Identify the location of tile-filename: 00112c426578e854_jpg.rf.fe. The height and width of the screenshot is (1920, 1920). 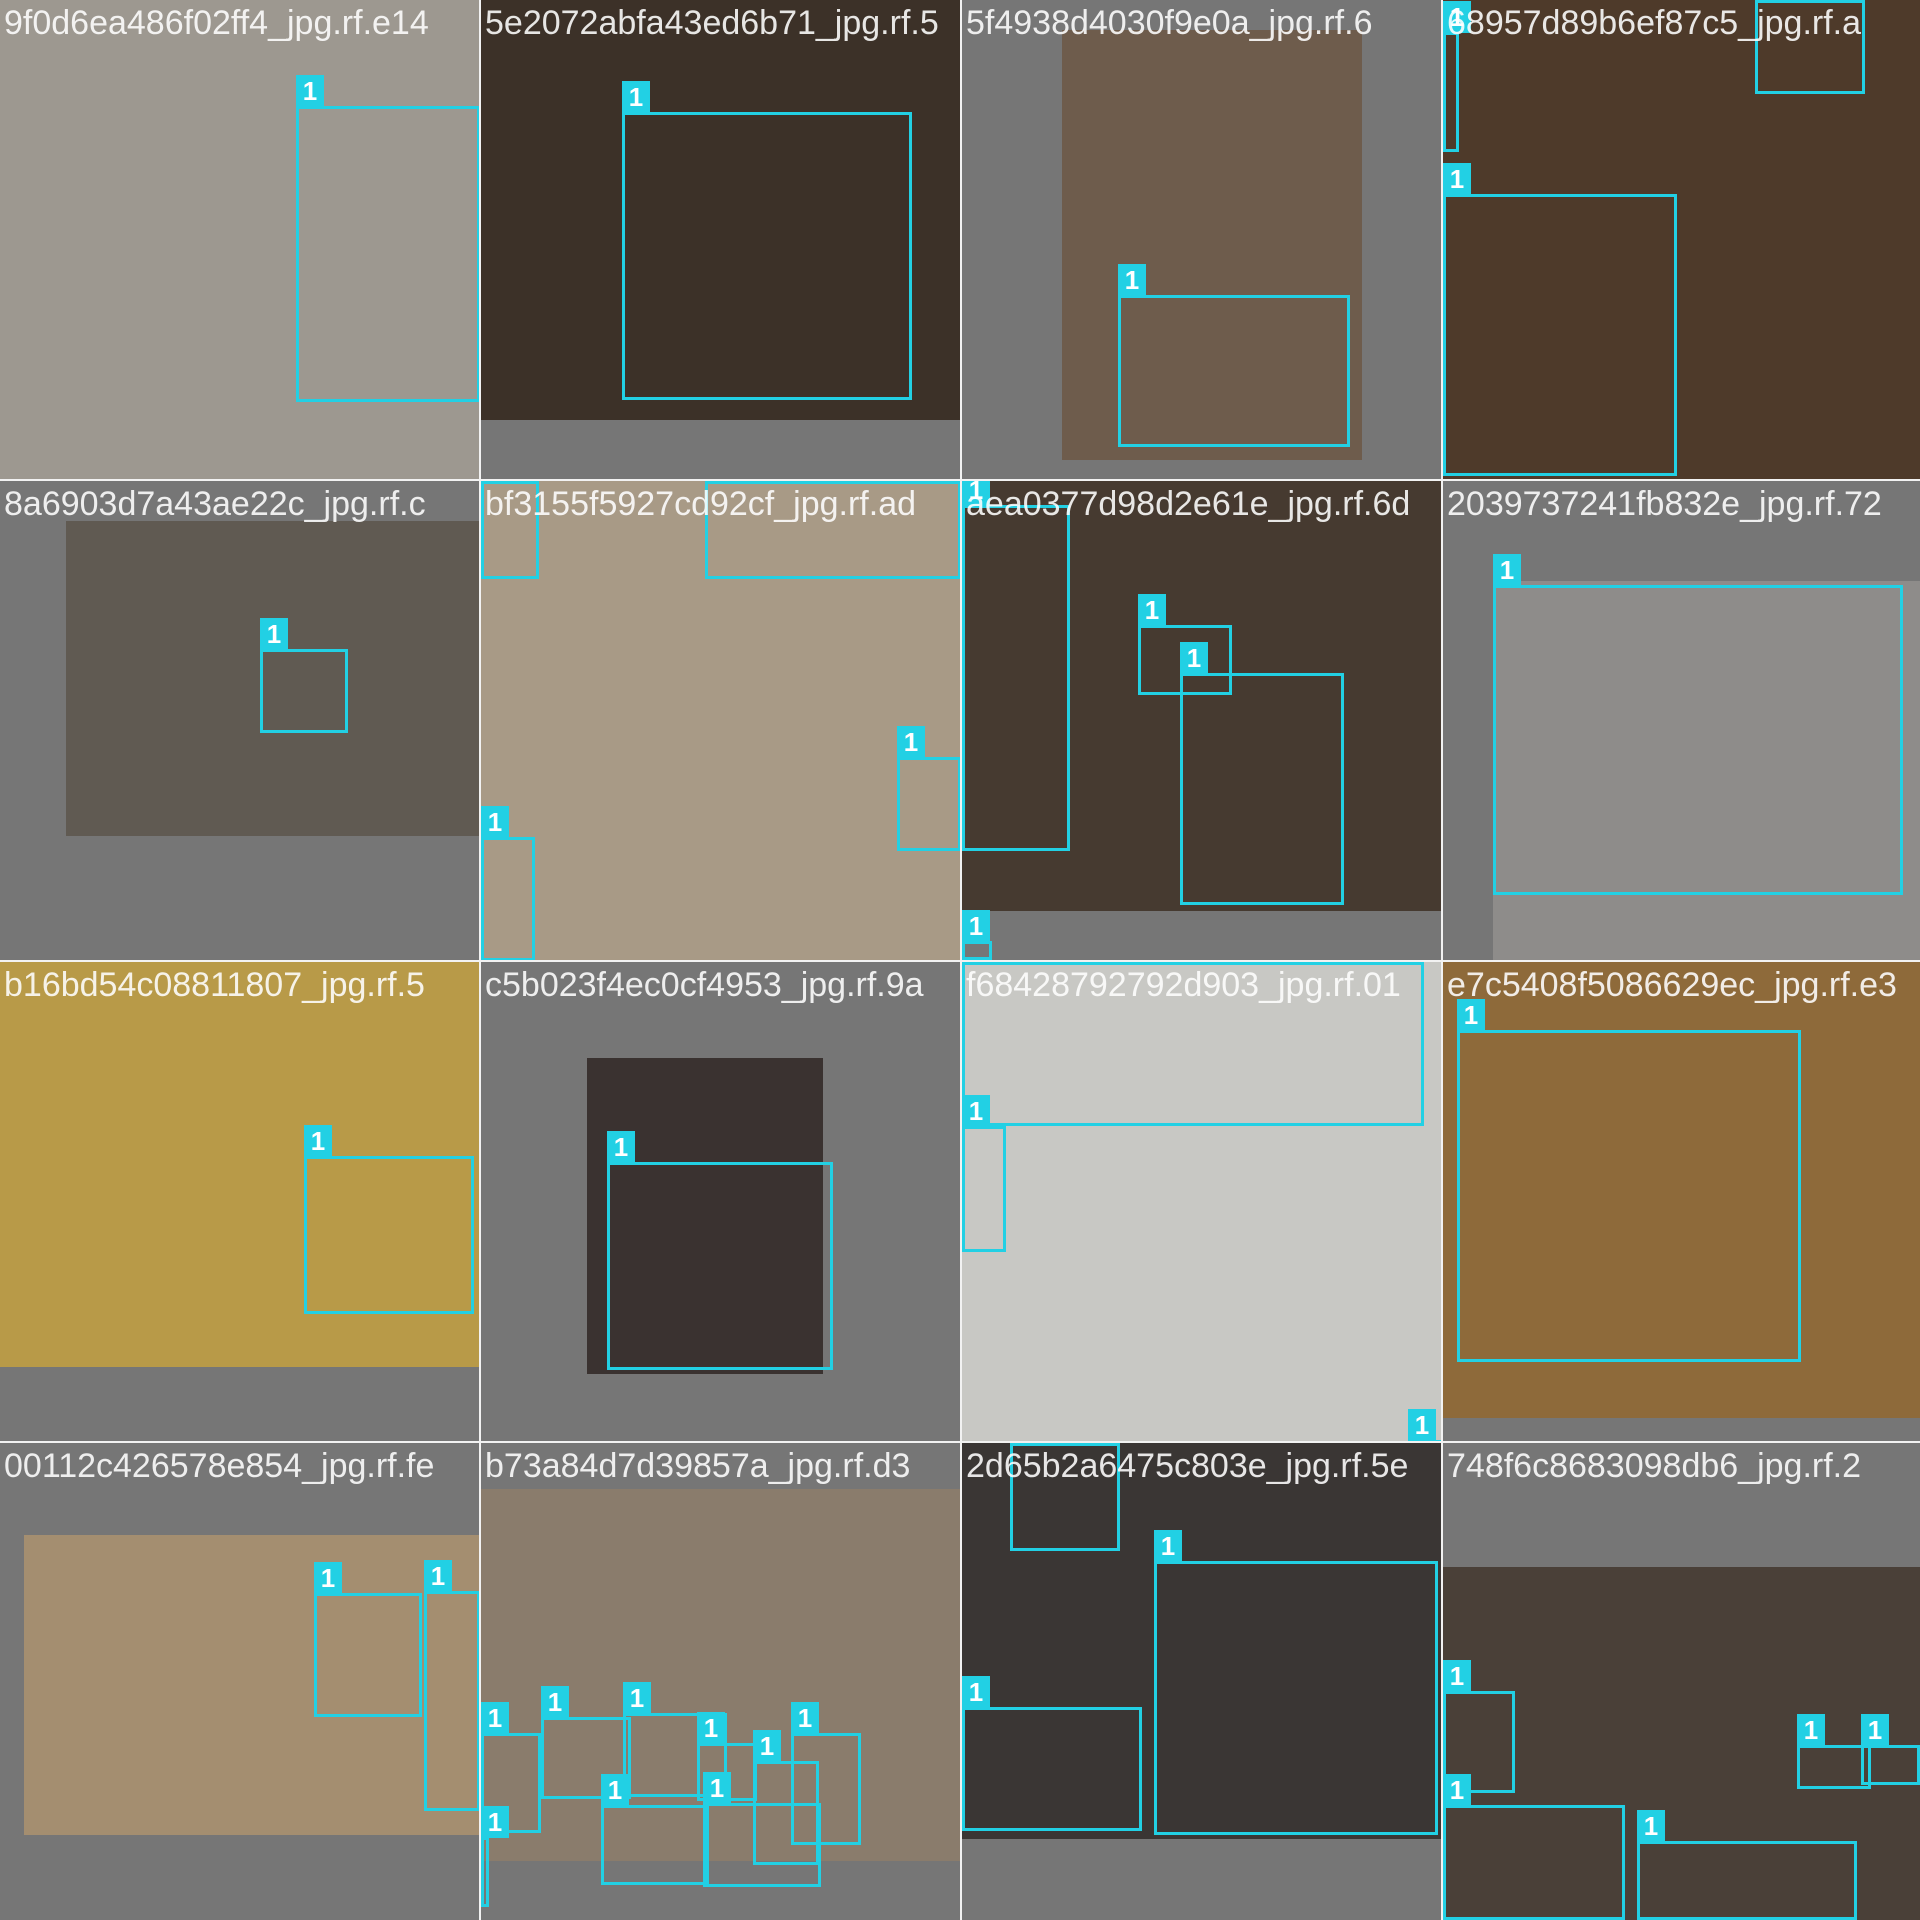
(219, 1466).